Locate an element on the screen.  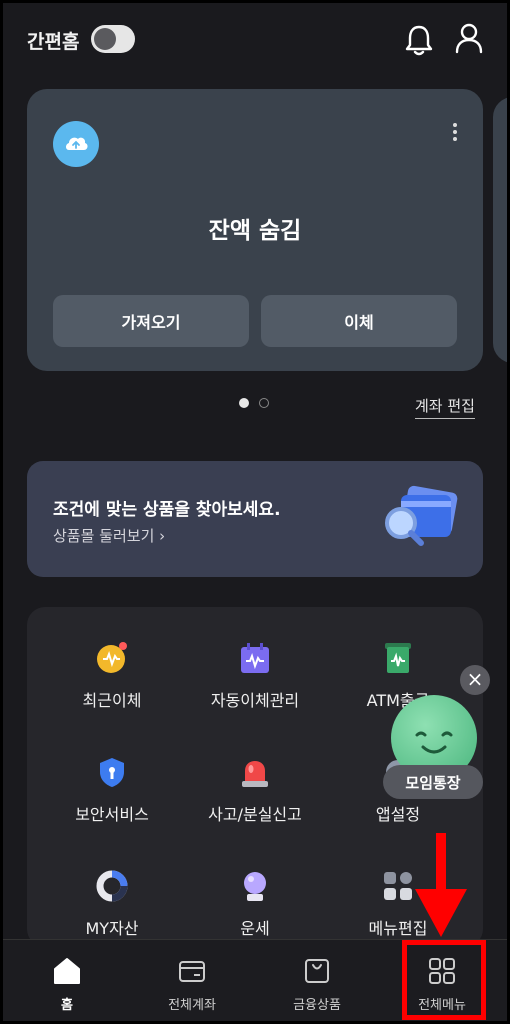
simple-home-toggle is located at coordinates (113, 39).